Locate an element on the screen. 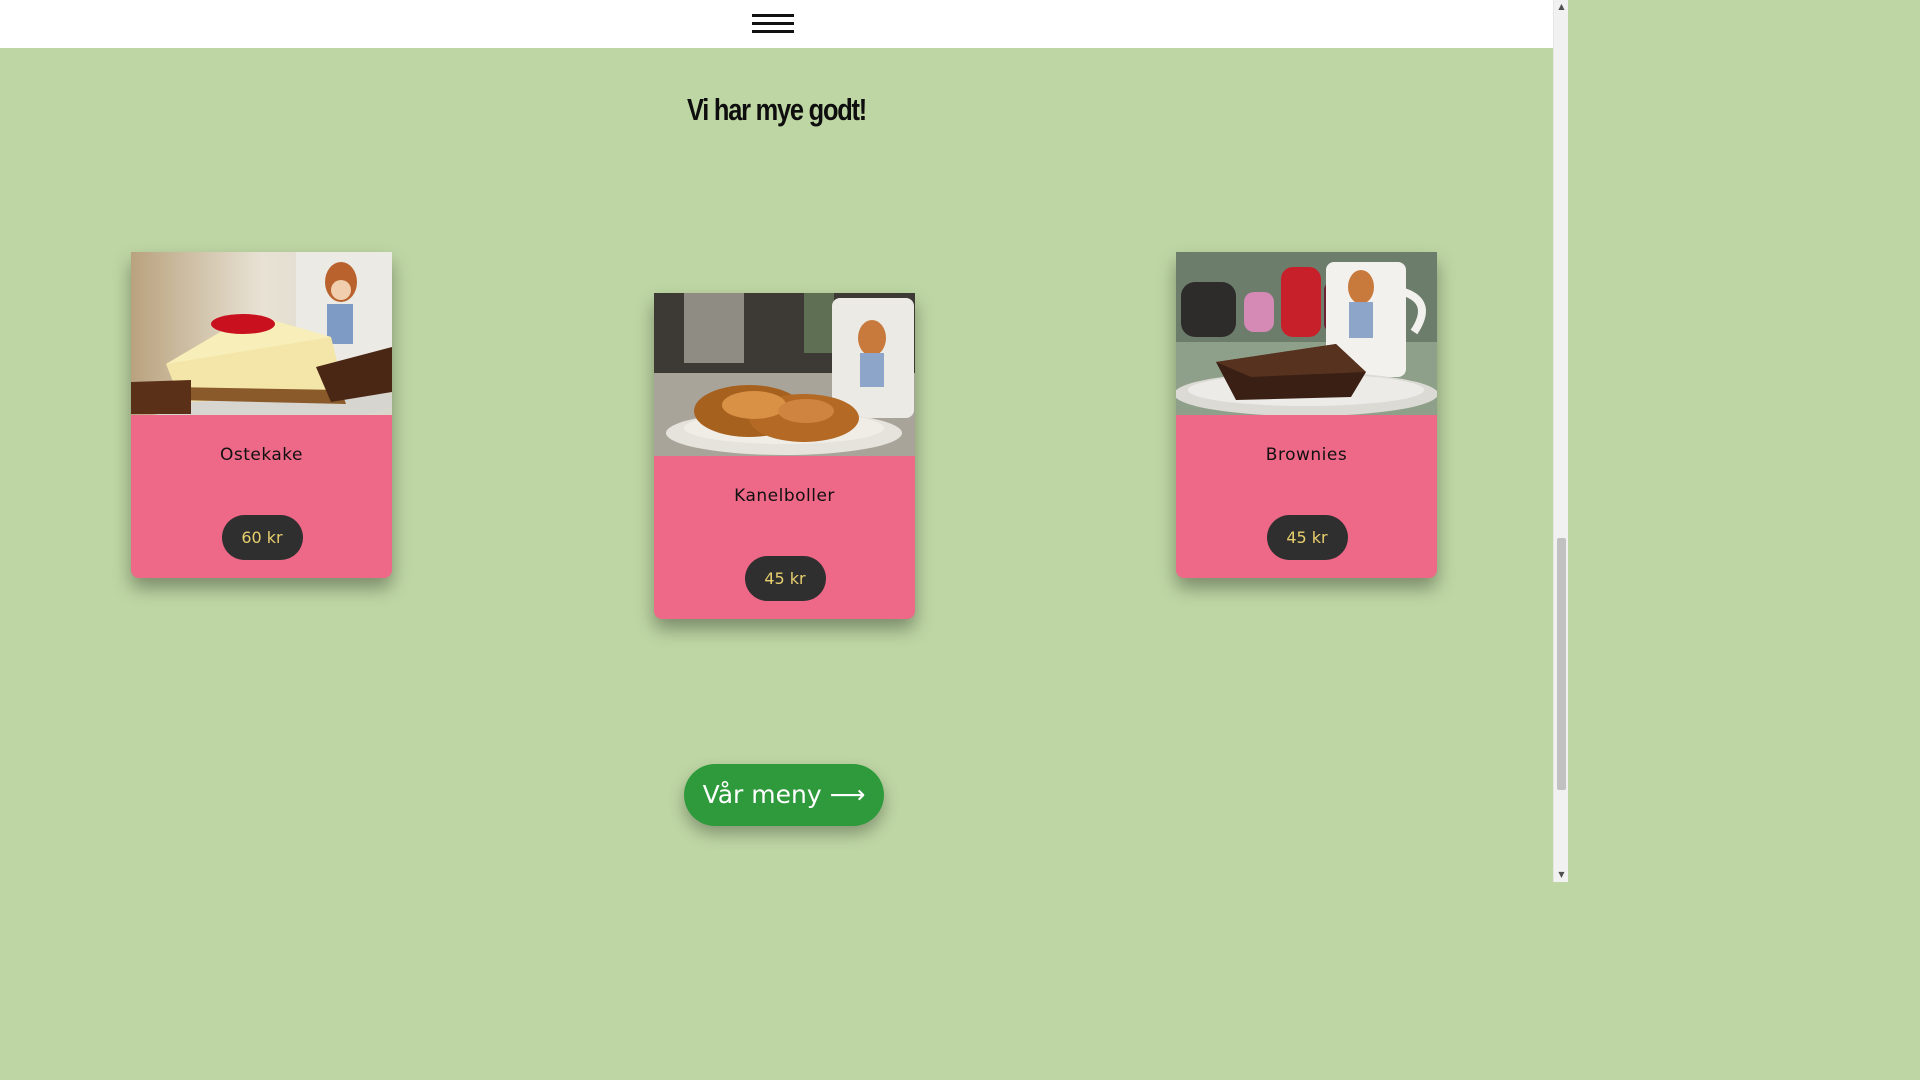  product-card-kanelboller: Kanelboller 45 kr is located at coordinates (784, 456).